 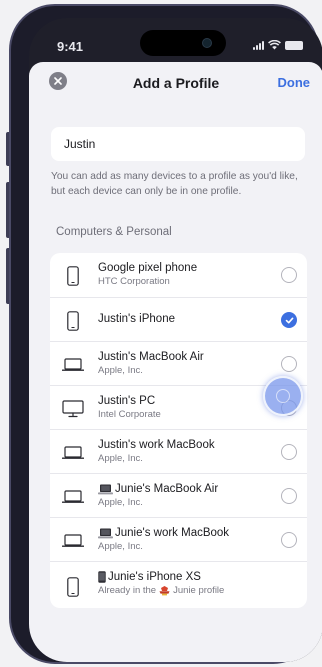 I want to click on close-icon, so click(x=58, y=81).